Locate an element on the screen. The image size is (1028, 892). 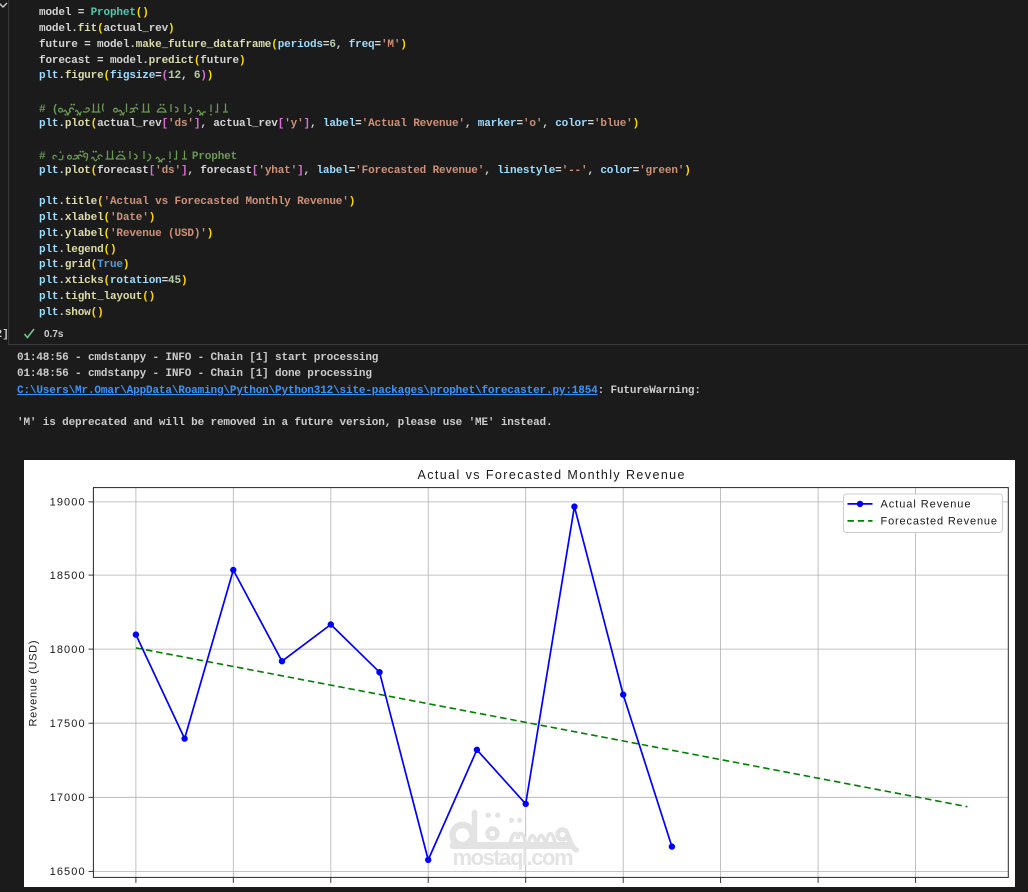
svg-text: Revenue (USD) is located at coordinates (34, 684).